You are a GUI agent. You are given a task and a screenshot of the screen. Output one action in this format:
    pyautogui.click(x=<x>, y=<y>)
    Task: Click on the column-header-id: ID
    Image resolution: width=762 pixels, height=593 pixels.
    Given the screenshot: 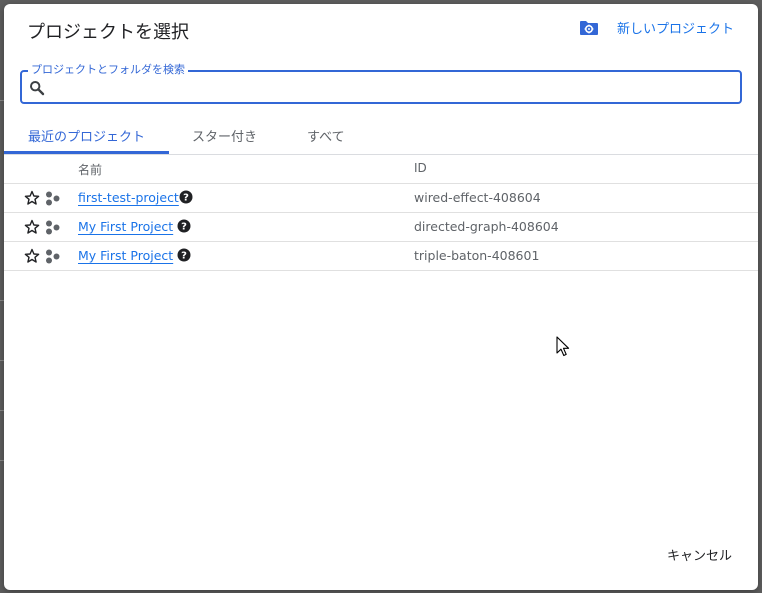 What is the action you would take?
    pyautogui.click(x=420, y=168)
    